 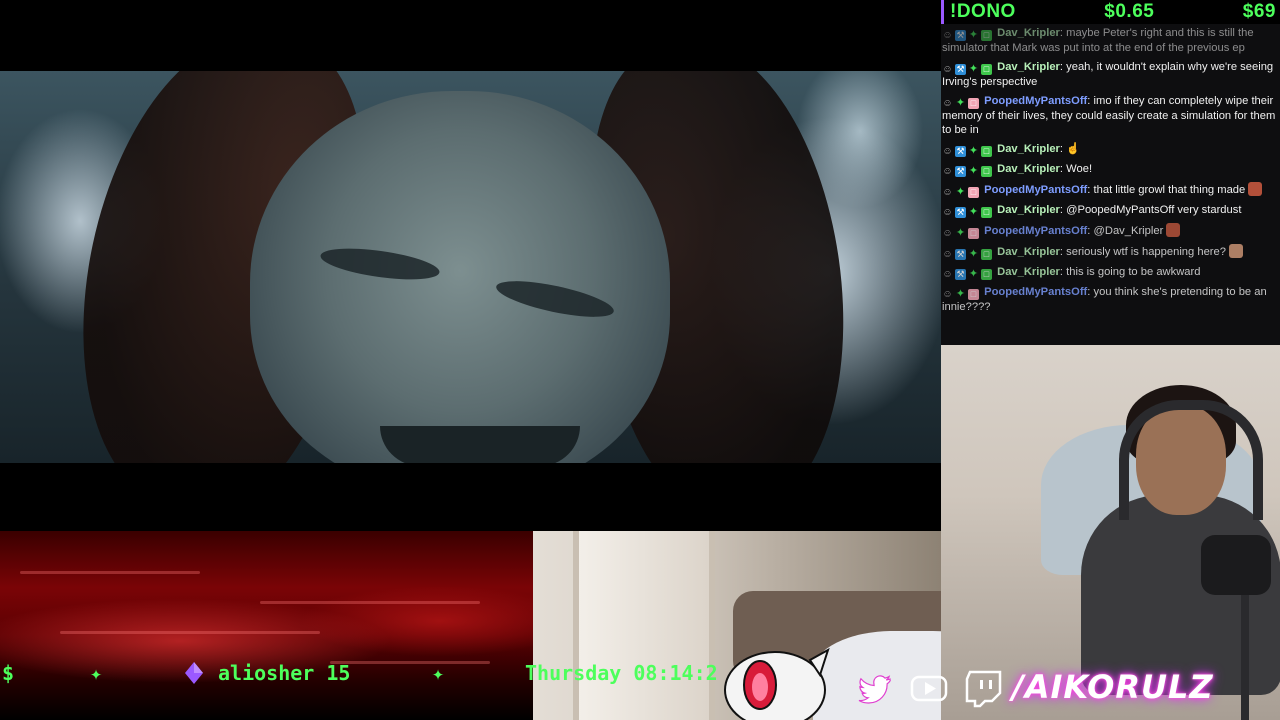 I want to click on twitch-icon, so click(x=983, y=688).